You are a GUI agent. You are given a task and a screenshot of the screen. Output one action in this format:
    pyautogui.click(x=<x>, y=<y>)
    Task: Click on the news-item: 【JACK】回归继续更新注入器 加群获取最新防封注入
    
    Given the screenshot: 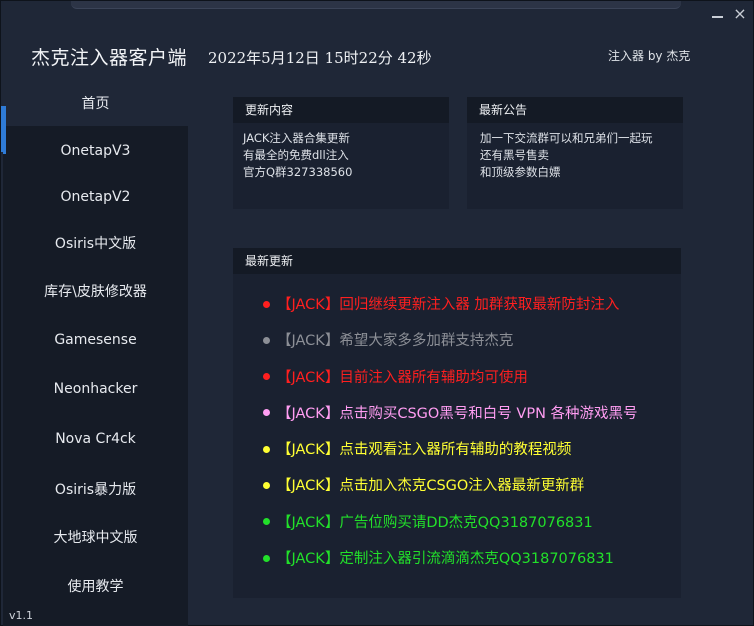 What is the action you would take?
    pyautogui.click(x=450, y=313)
    